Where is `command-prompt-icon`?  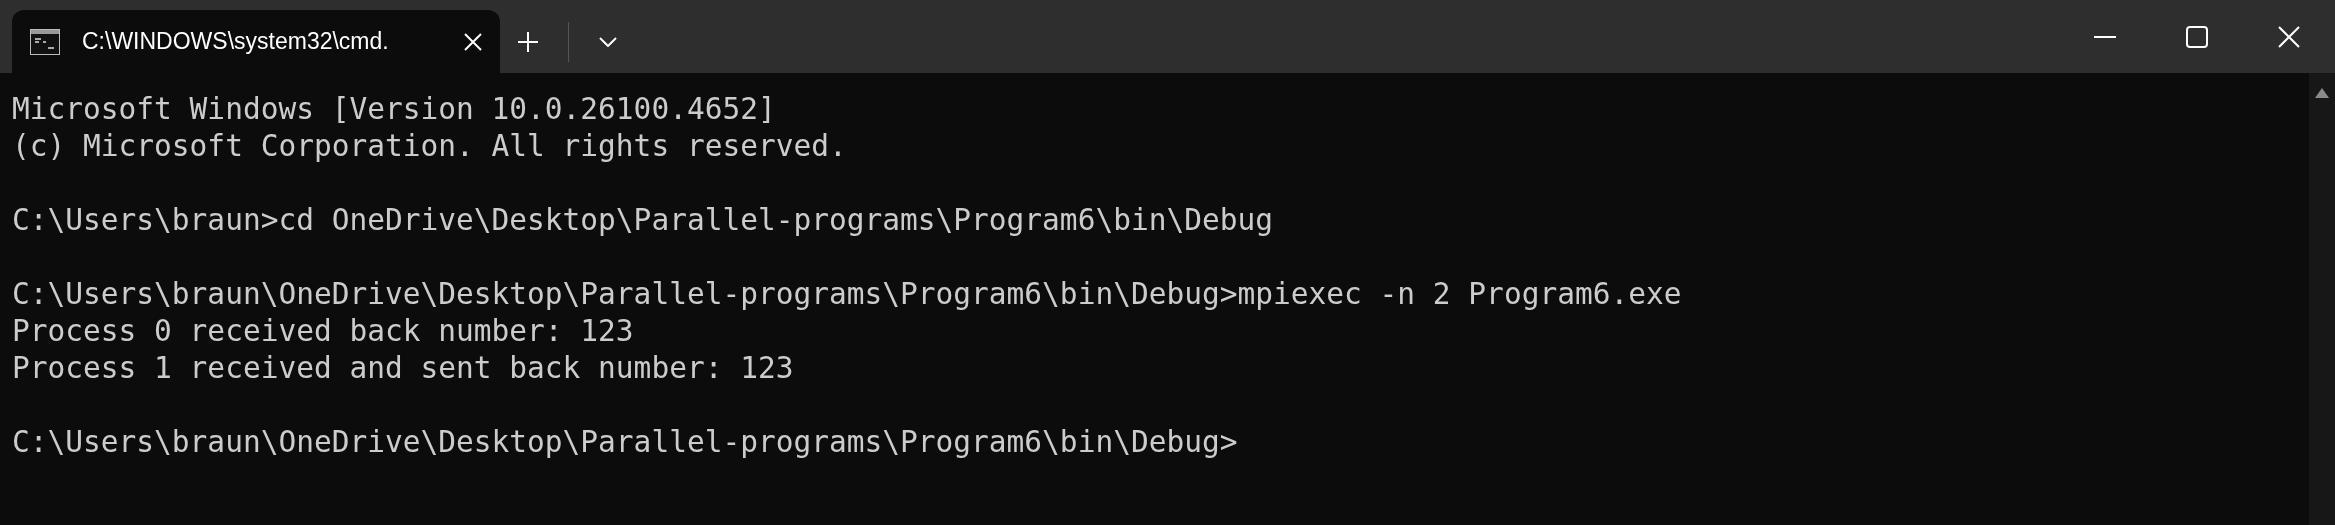 command-prompt-icon is located at coordinates (45, 41).